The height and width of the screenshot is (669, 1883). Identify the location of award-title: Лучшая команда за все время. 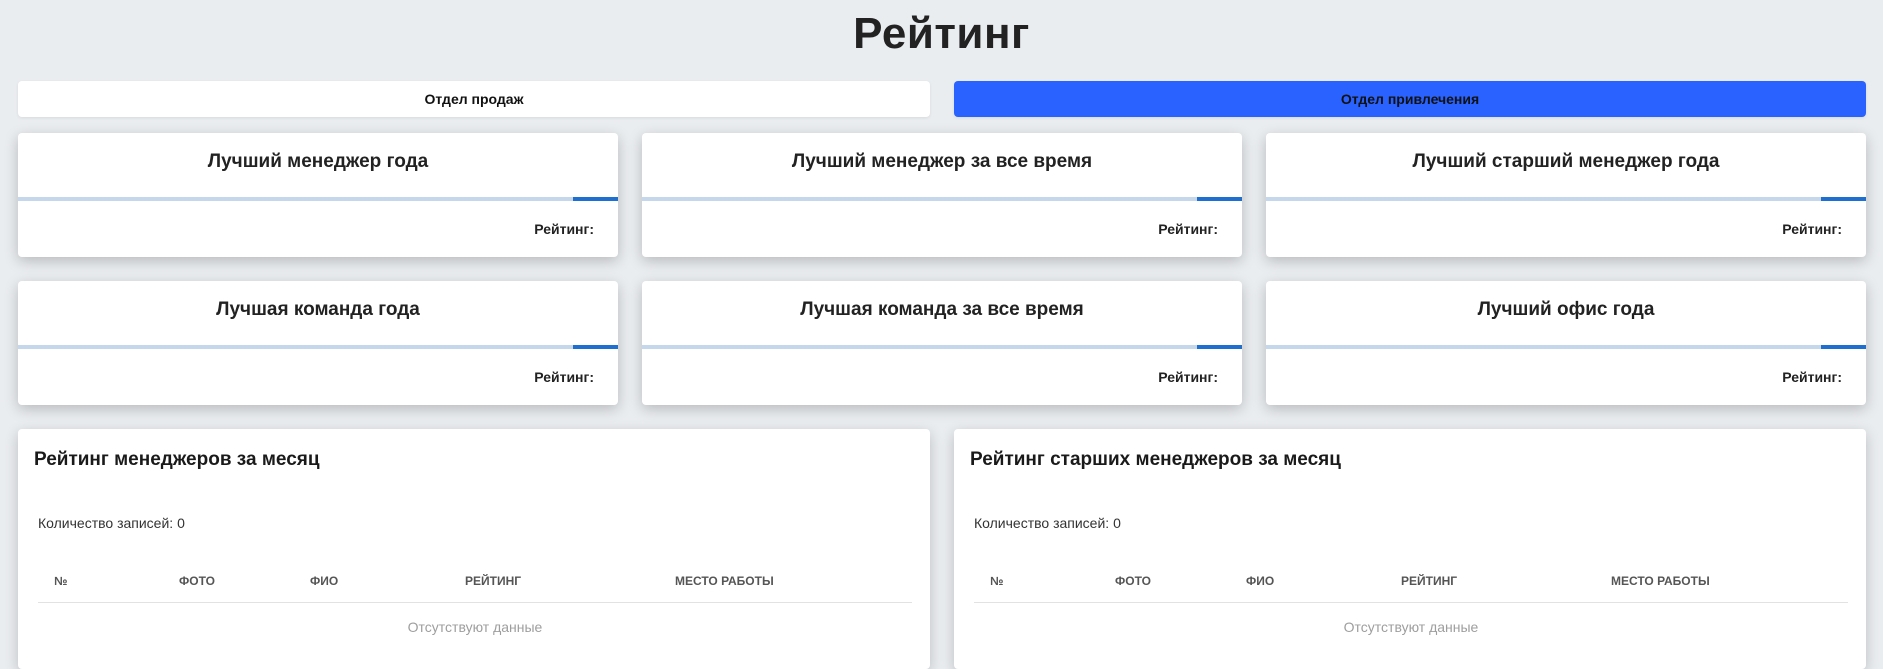
(942, 309).